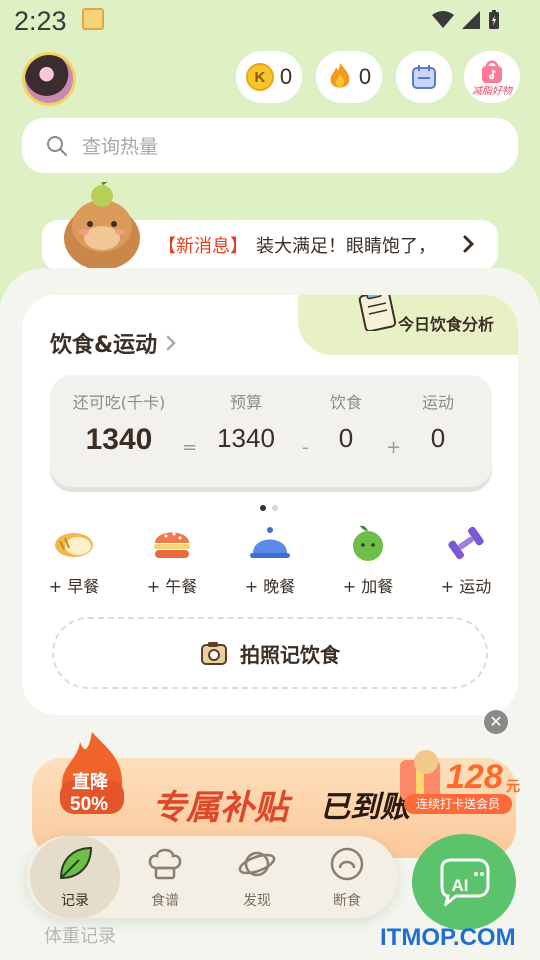  Describe the element at coordinates (102, 225) in the screenshot. I see `capybara-mascot-icon` at that location.